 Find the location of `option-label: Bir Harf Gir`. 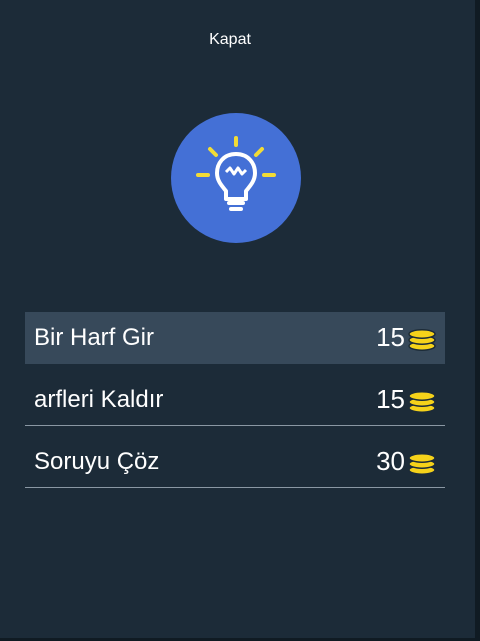

option-label: Bir Harf Gir is located at coordinates (94, 337).